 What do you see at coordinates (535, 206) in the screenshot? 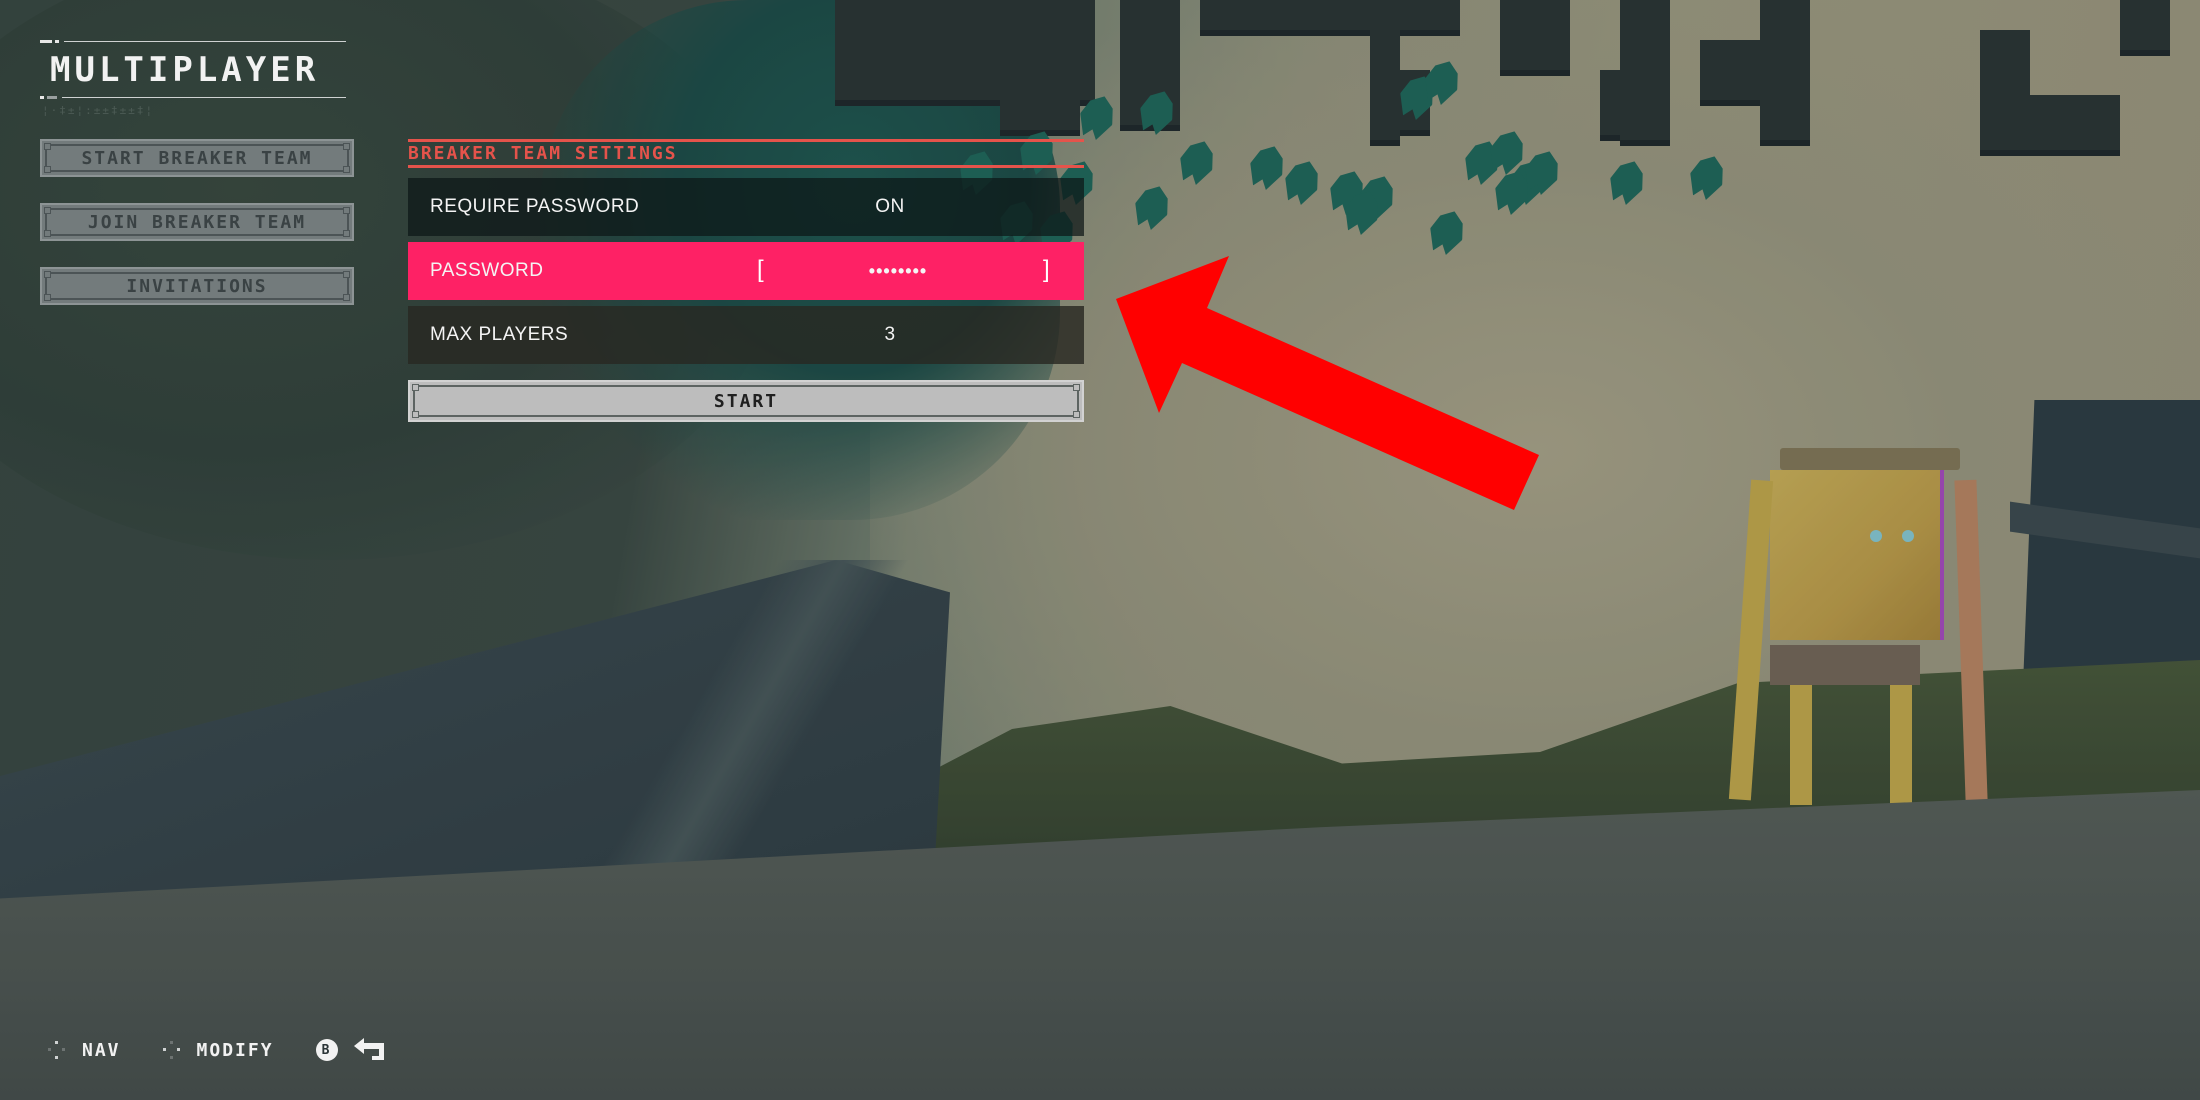
I see `setting-label: REQUIRE PASSWORD` at bounding box center [535, 206].